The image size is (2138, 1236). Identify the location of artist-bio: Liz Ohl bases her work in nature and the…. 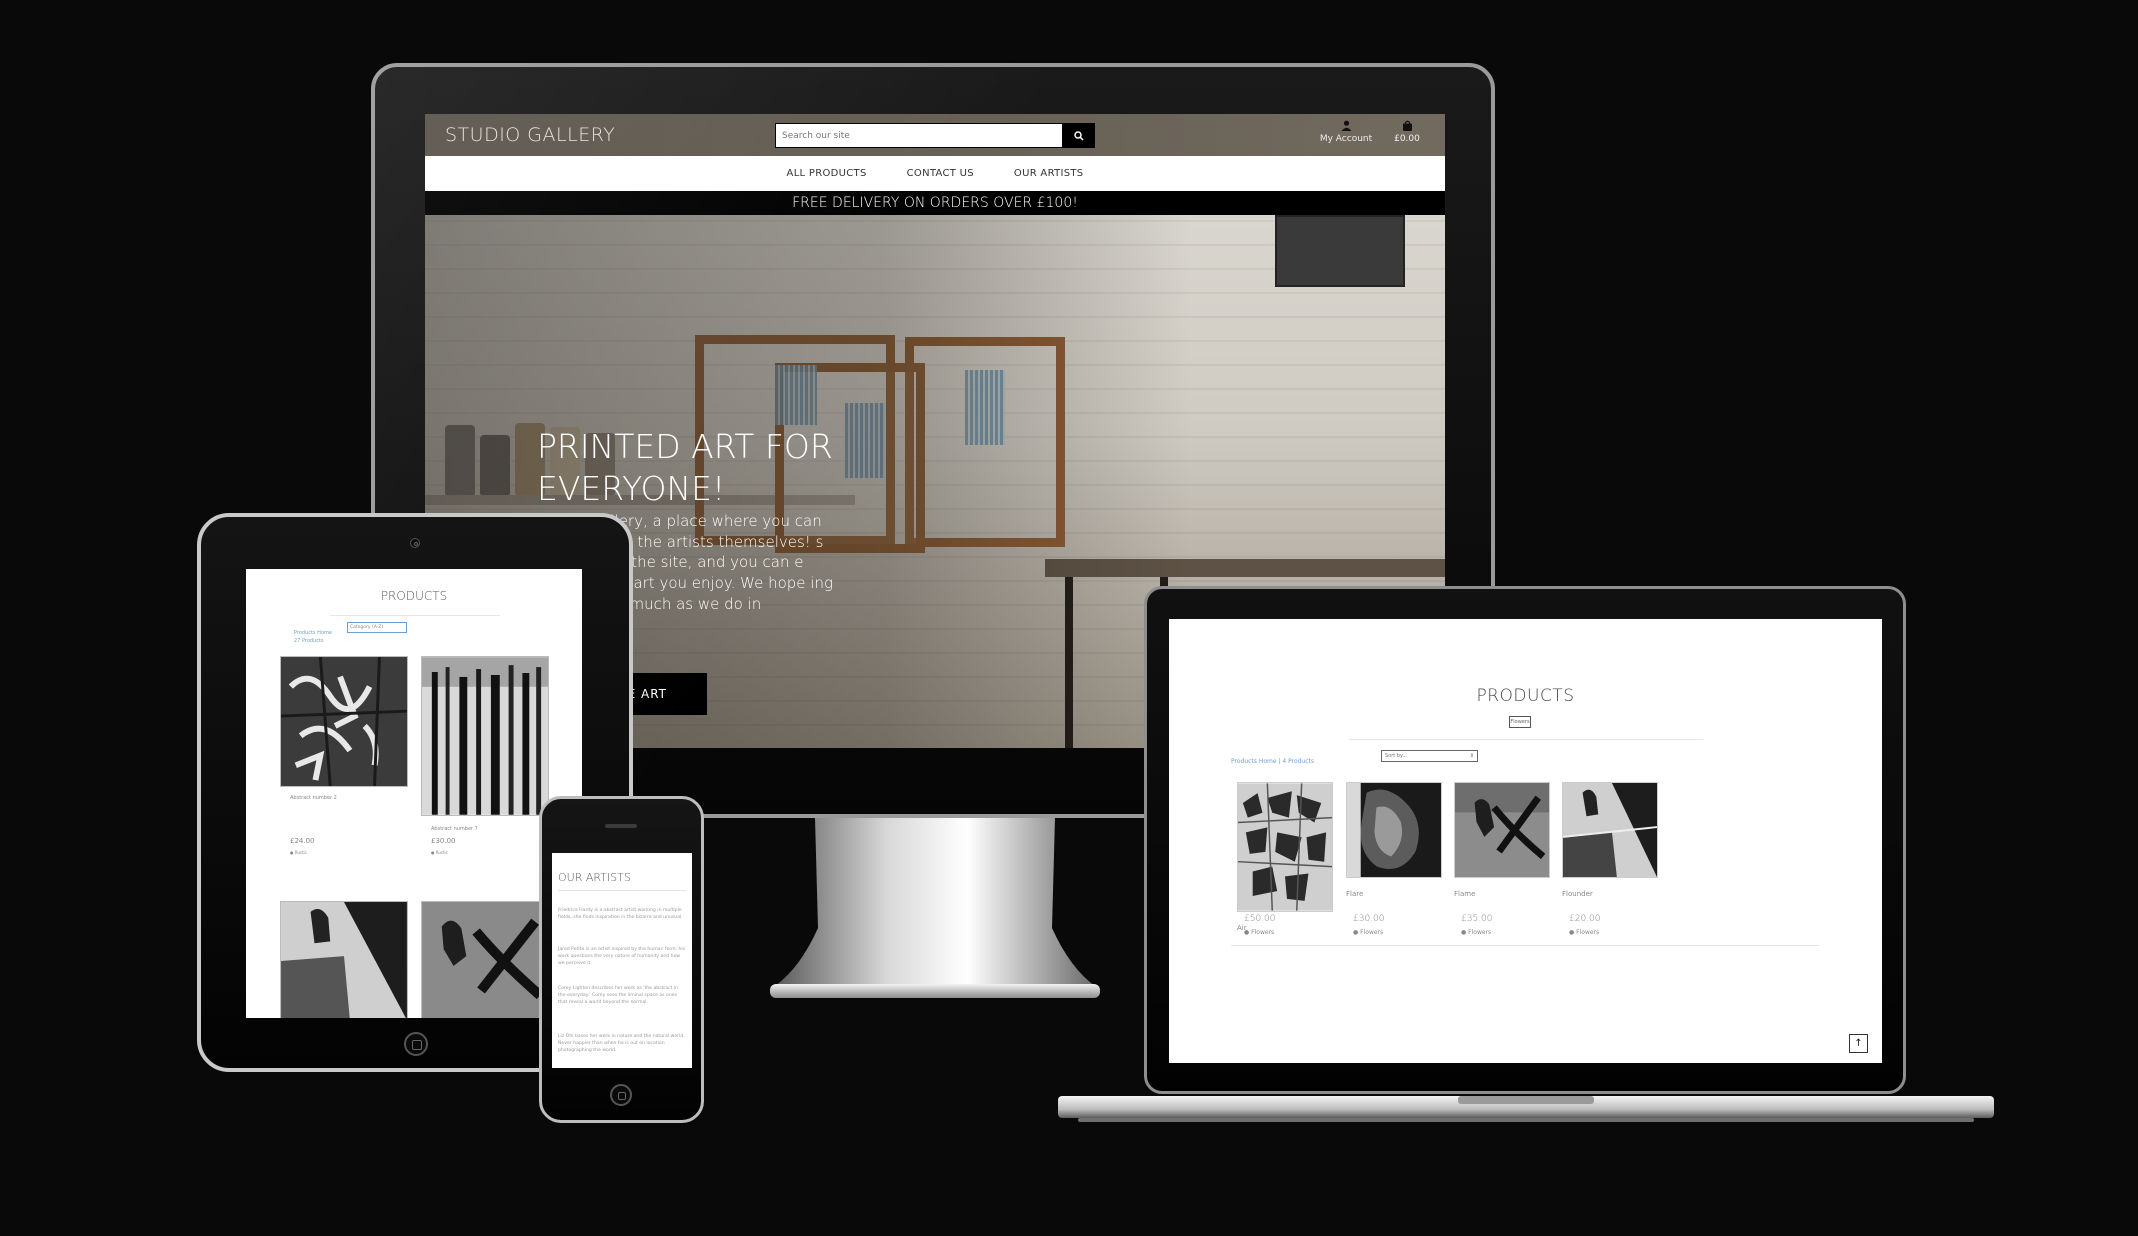
(621, 1044).